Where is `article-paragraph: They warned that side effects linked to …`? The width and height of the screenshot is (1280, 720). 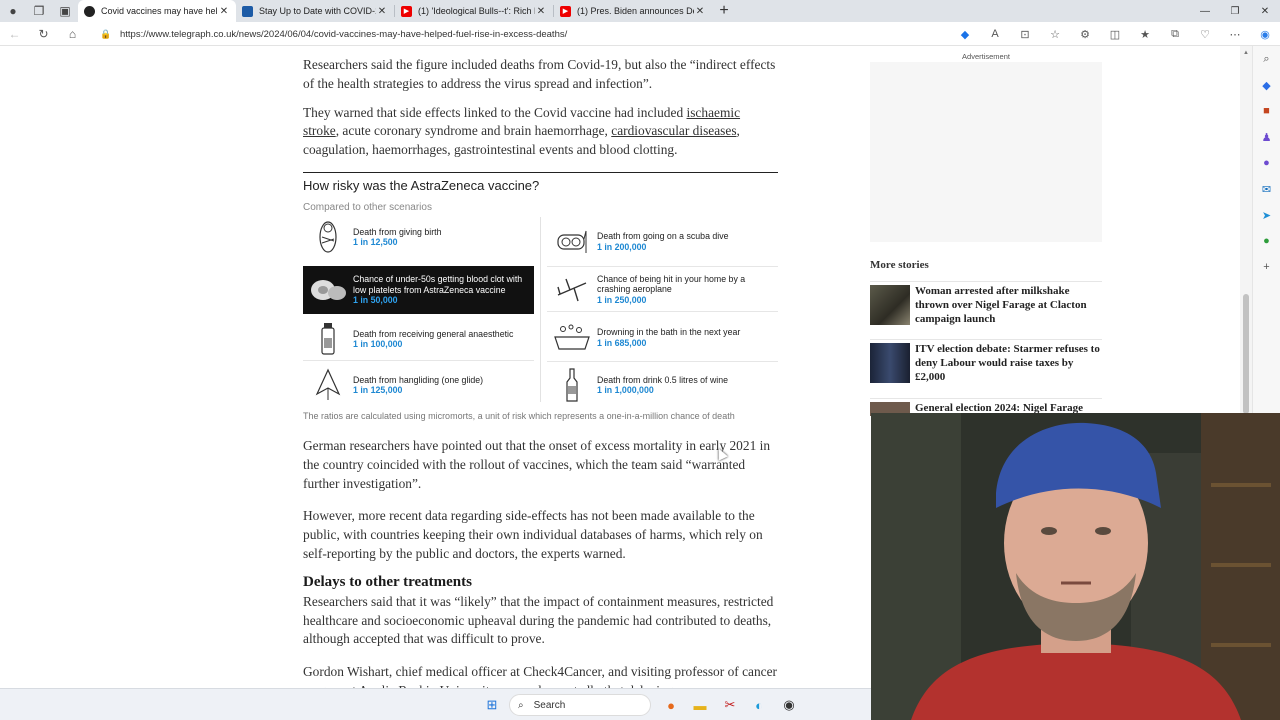
article-paragraph: They warned that side effects linked to … is located at coordinates (522, 131).